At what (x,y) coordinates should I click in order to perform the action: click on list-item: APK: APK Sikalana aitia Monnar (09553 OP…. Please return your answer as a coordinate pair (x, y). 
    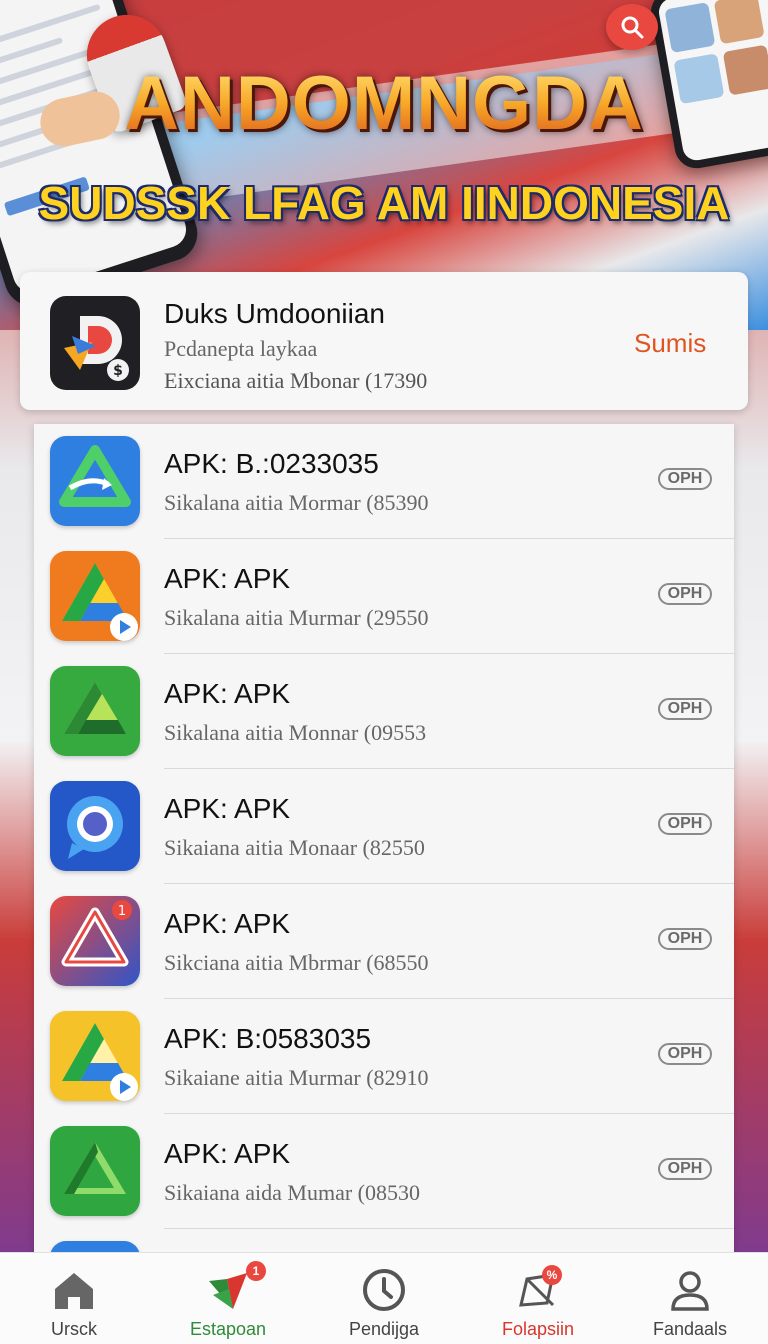
    Looking at the image, I should click on (384, 711).